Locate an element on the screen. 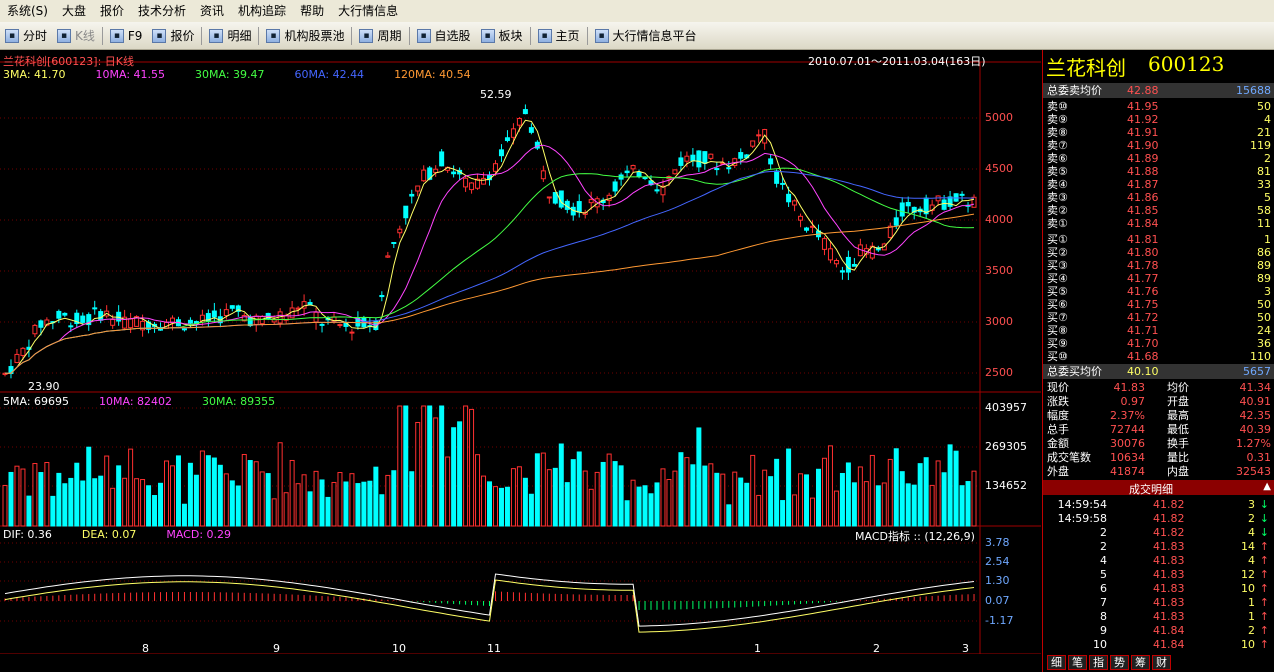 This screenshot has width=1274, height=672. trade-price: 41.82 is located at coordinates (1169, 532).